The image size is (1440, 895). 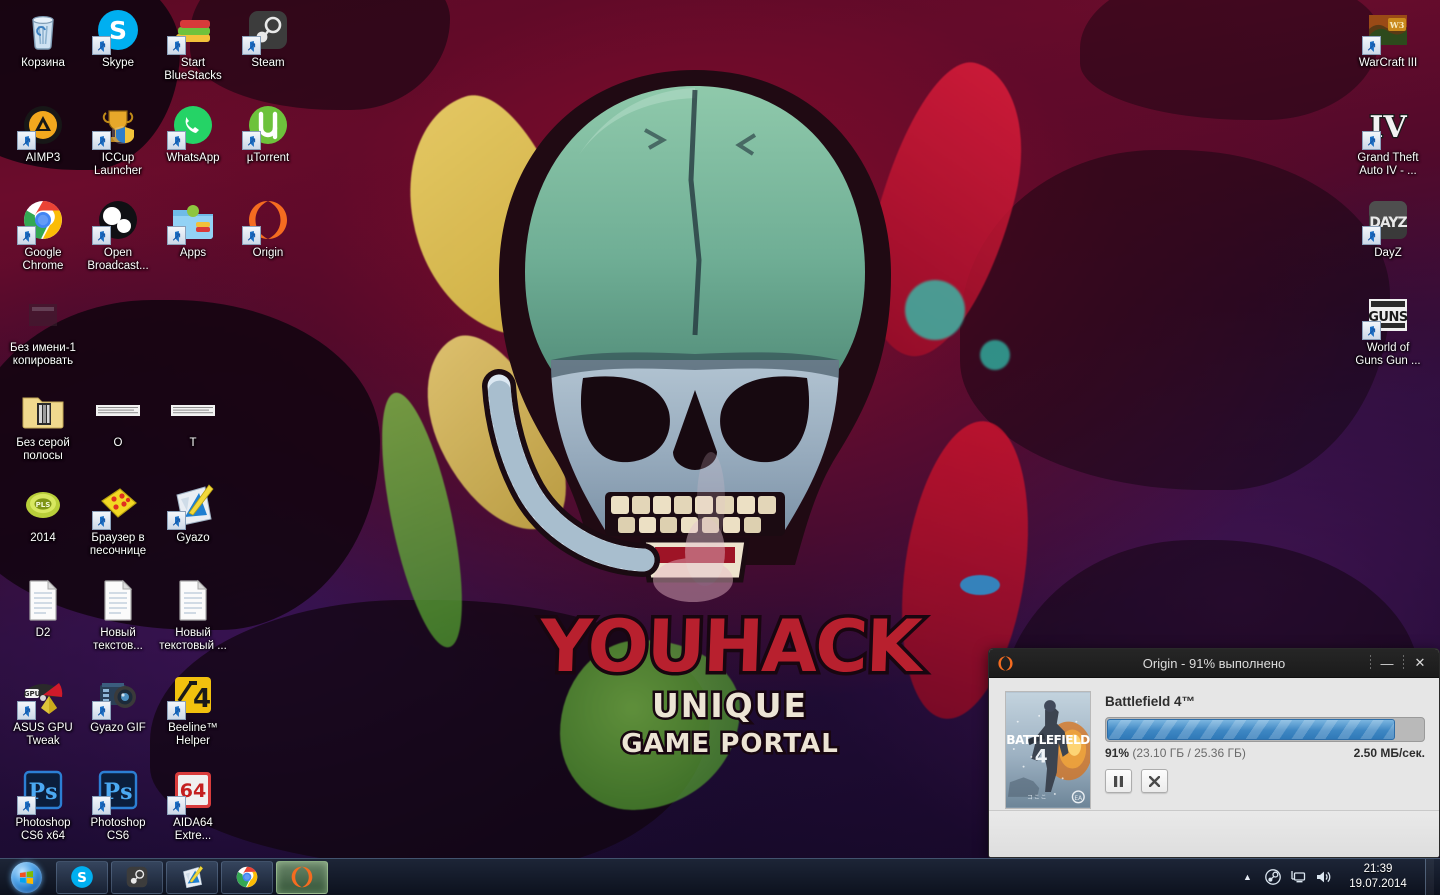 I want to click on desktop-icon-photoshop: Ps ↗ Photoshop CS6, so click(x=118, y=804).